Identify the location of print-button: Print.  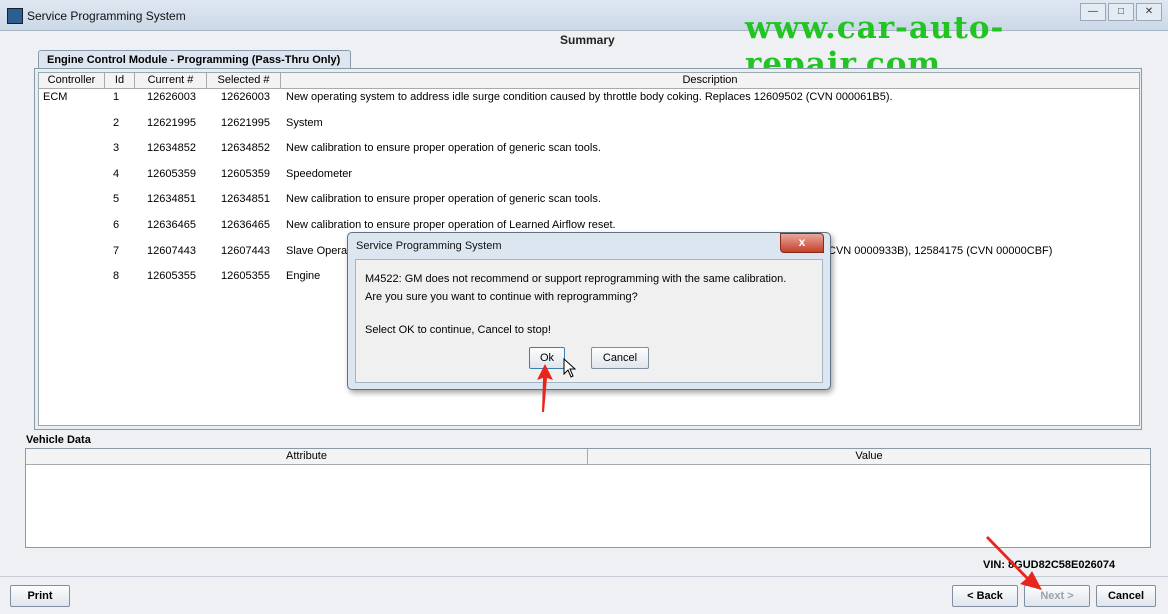
(40, 596).